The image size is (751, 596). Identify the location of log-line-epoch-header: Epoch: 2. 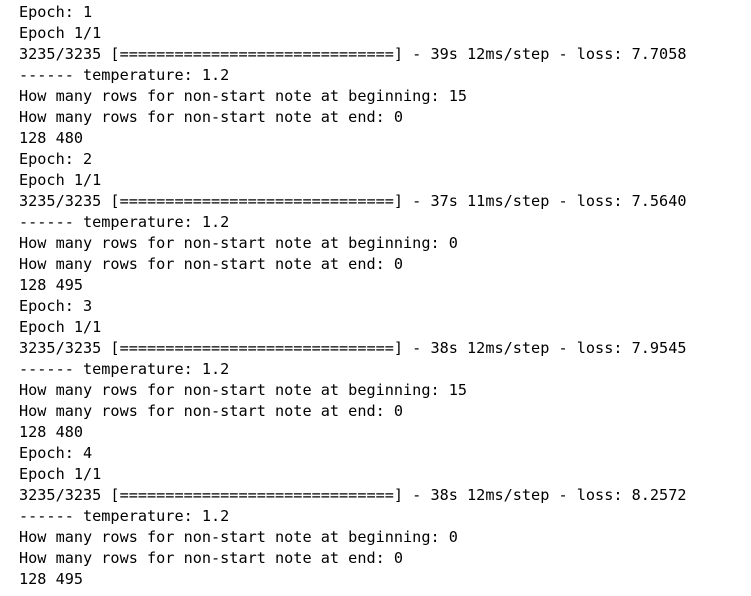
(56, 159).